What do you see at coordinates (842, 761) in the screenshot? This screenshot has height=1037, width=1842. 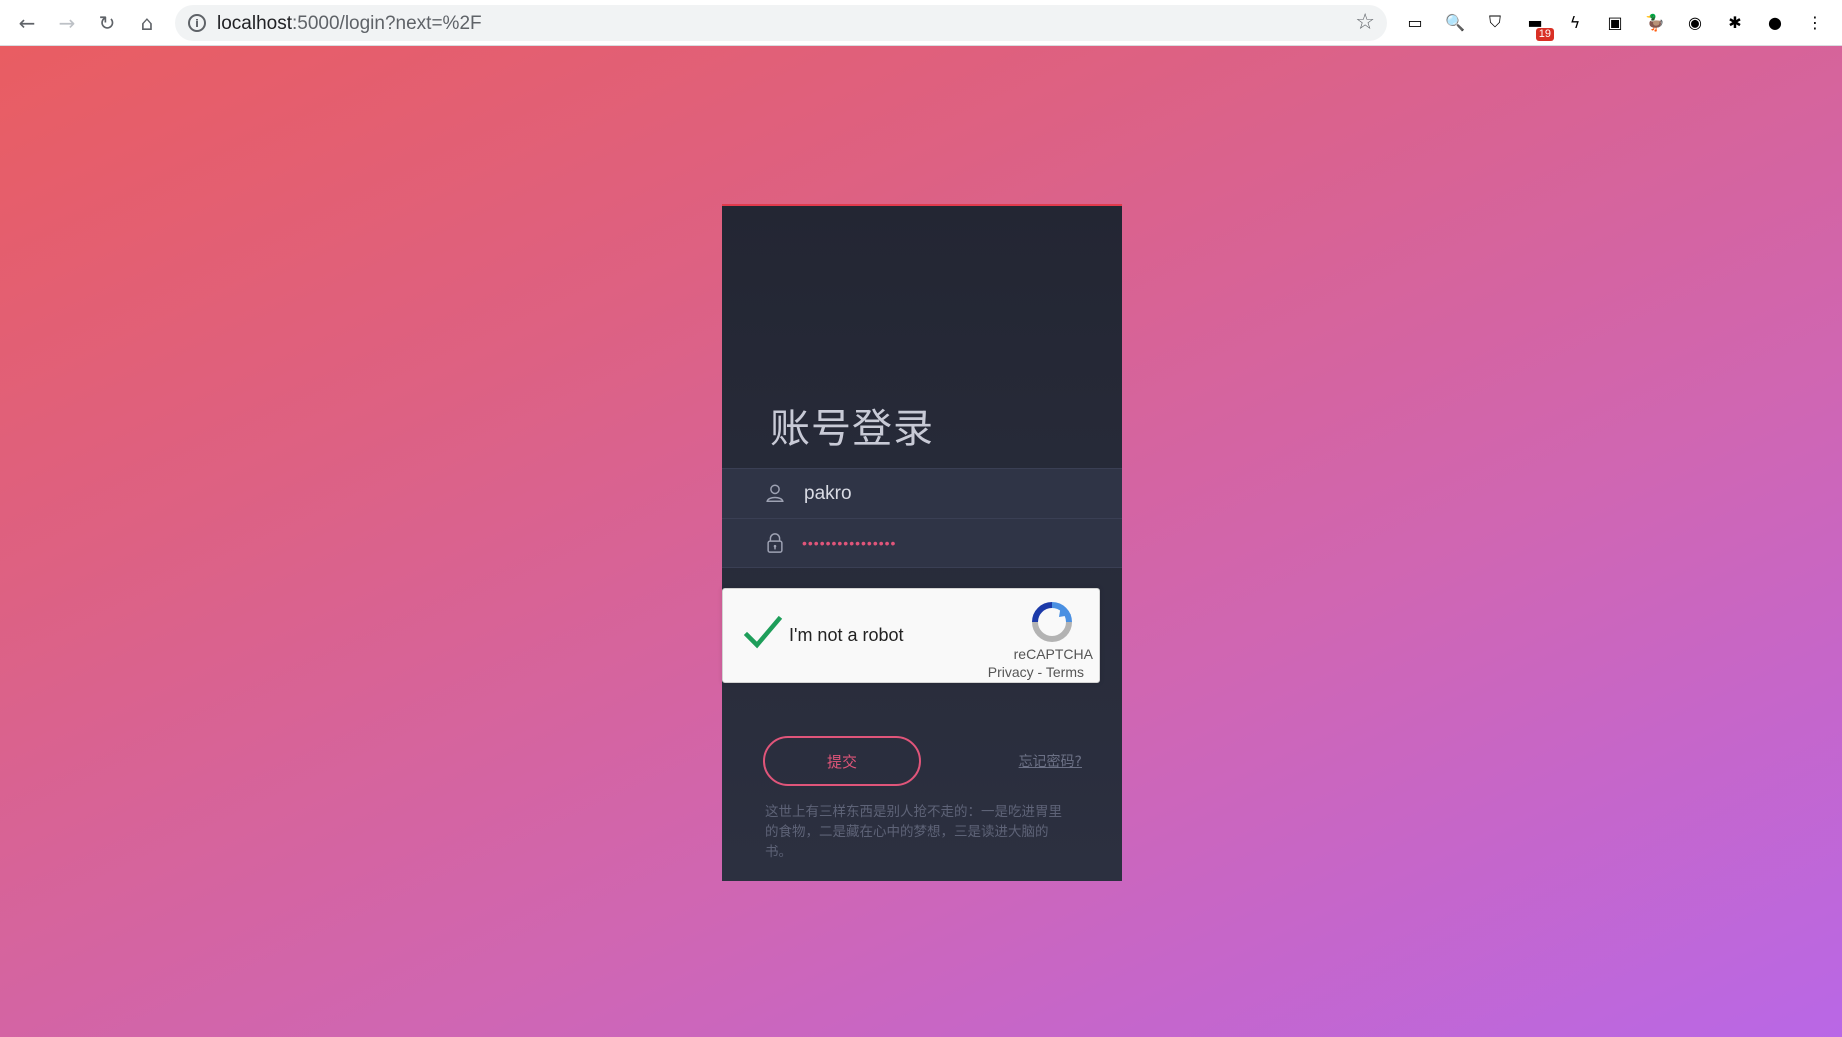 I see `submit-button: 提交` at bounding box center [842, 761].